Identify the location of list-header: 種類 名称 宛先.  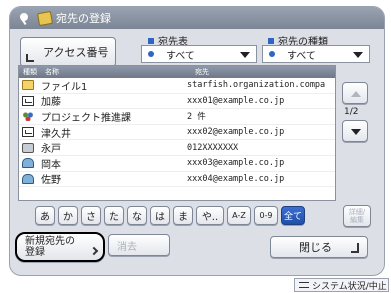
(177, 72).